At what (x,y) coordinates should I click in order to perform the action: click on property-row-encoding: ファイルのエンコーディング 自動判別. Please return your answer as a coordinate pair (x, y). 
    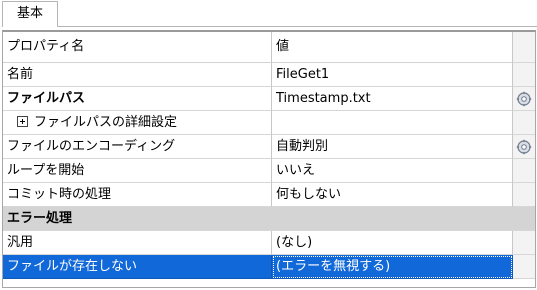
    Looking at the image, I should click on (269, 147).